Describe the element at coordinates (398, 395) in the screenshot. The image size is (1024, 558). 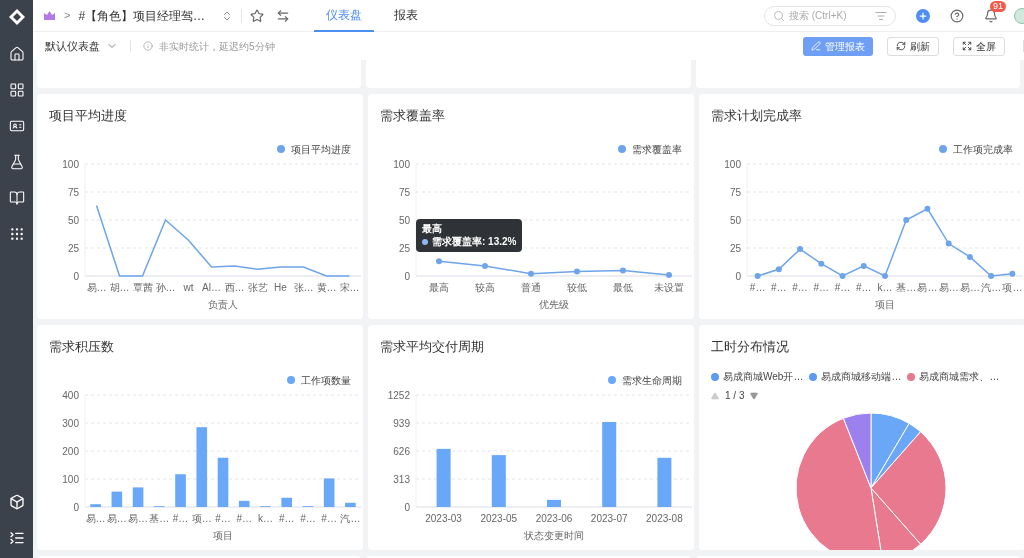
I see `y-tick-label: 1252` at that location.